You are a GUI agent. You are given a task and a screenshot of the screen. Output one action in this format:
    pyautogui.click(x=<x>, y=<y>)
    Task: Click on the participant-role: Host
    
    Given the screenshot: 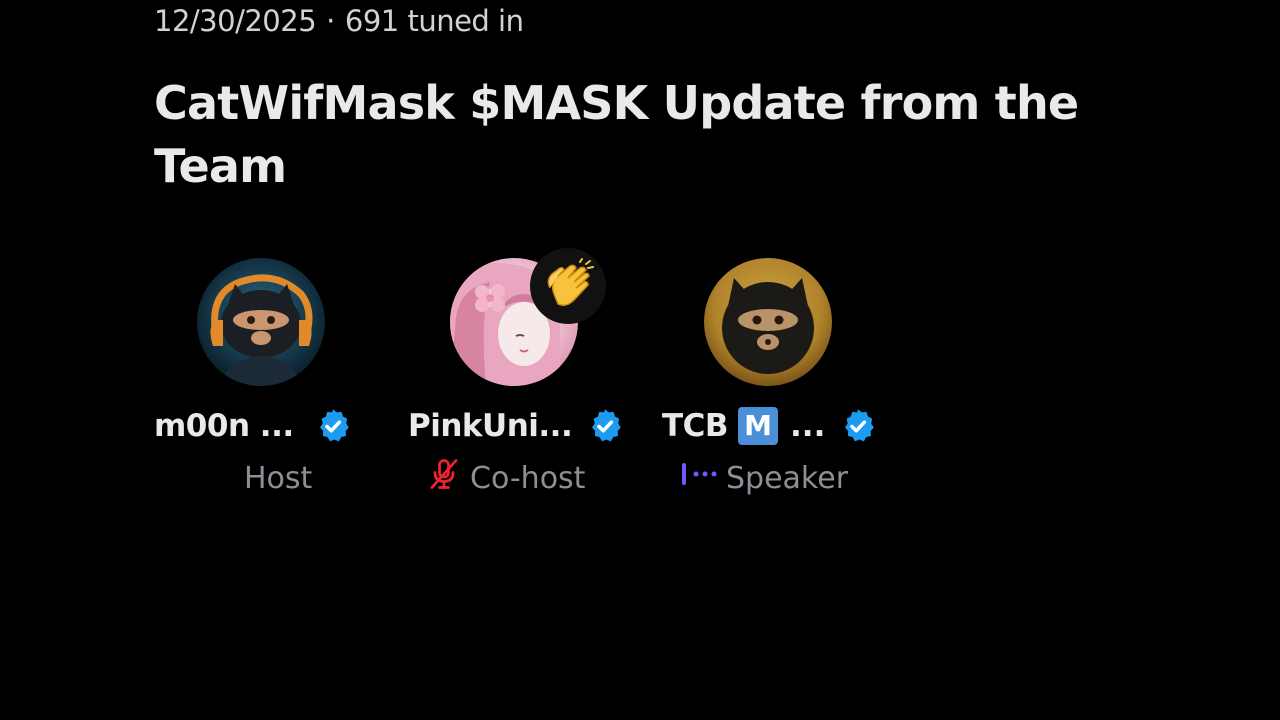 What is the action you would take?
    pyautogui.click(x=278, y=478)
    